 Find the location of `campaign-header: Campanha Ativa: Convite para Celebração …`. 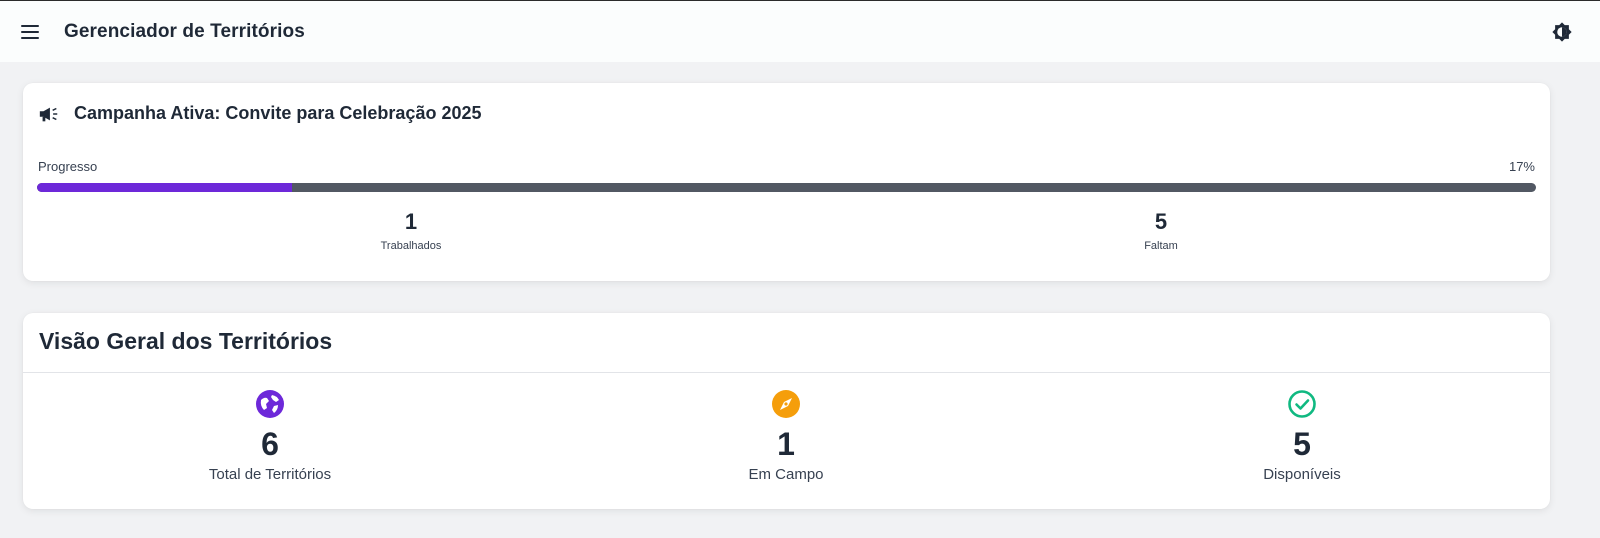

campaign-header: Campanha Ativa: Convite para Celebração … is located at coordinates (260, 113).